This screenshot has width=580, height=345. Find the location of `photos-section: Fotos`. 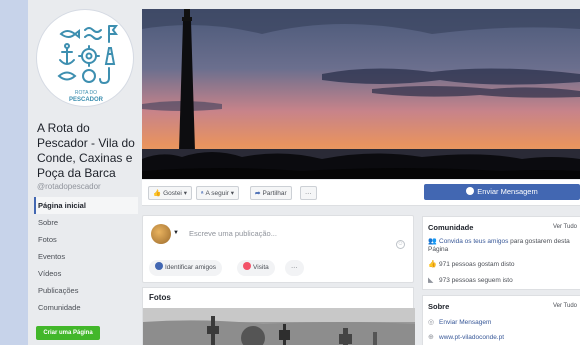

photos-section: Fotos is located at coordinates (278, 316).